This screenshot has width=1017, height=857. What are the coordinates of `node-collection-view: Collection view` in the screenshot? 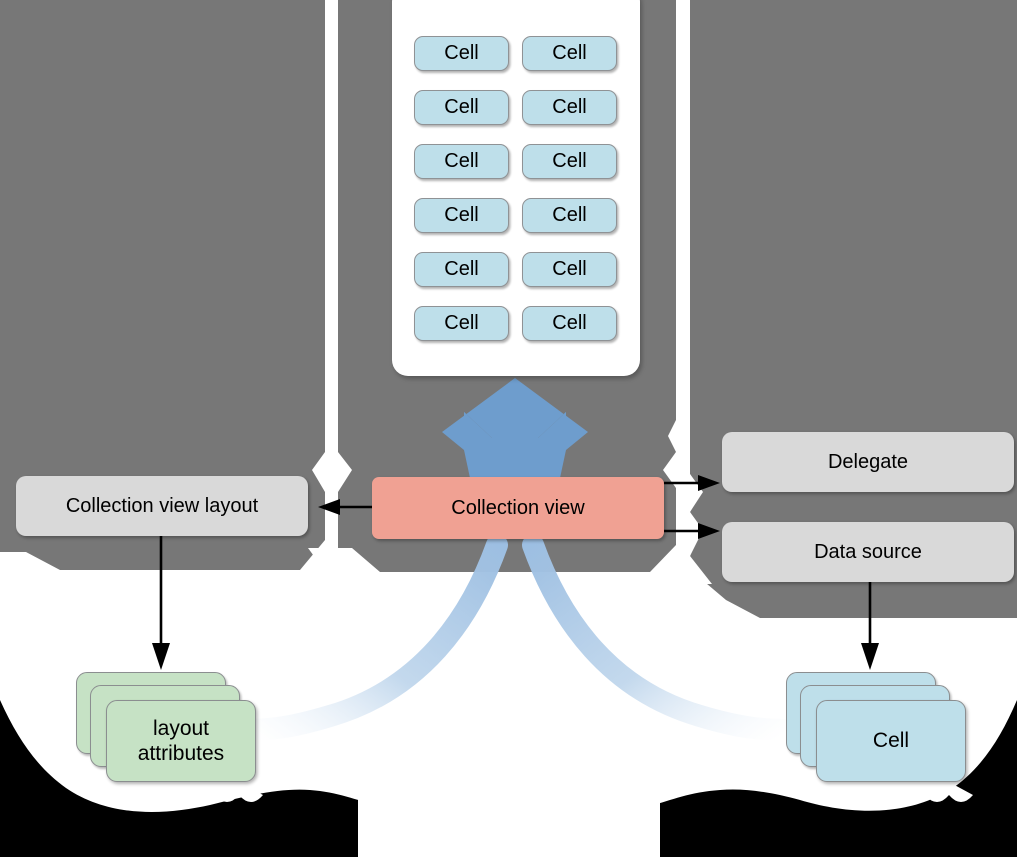 It's located at (518, 508).